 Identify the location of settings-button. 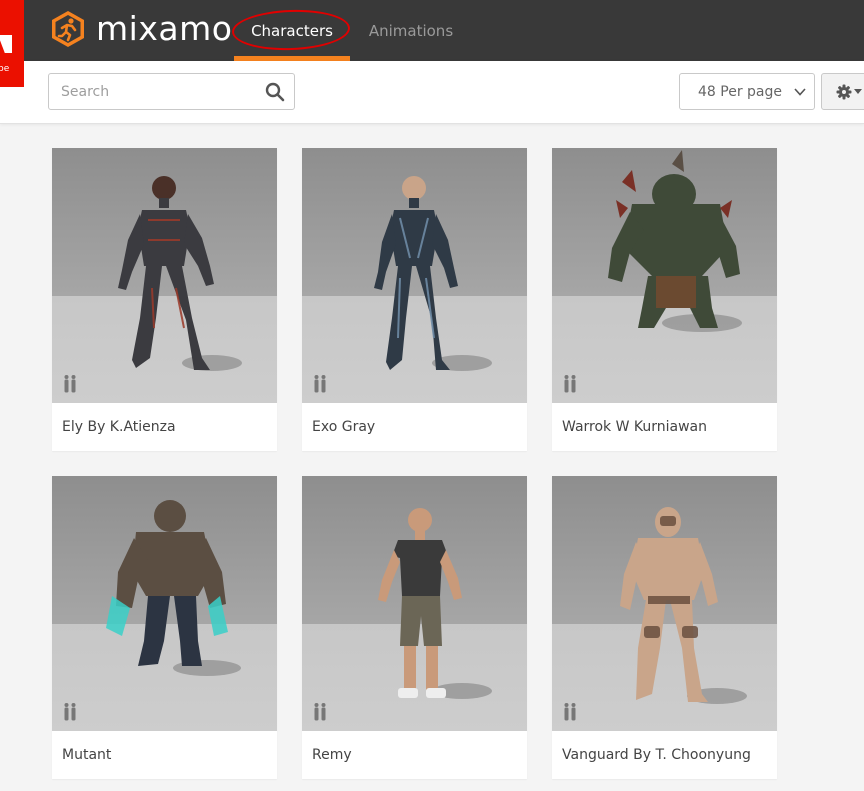
(842, 91).